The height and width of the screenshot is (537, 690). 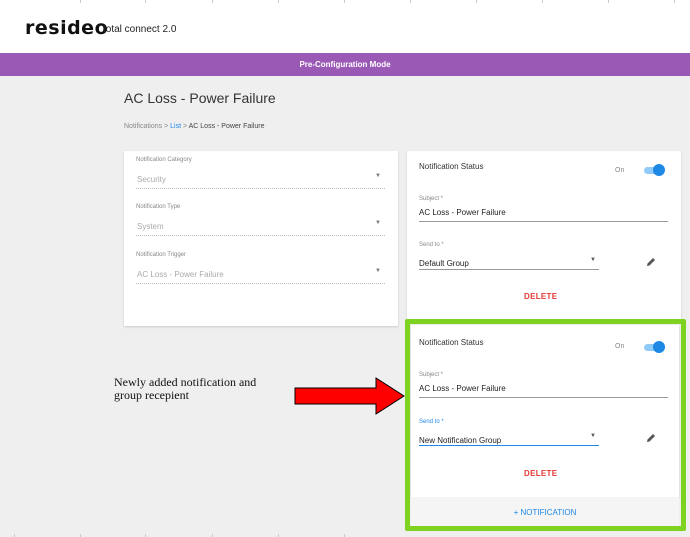 I want to click on sendto-label: Send to *, so click(x=431, y=245).